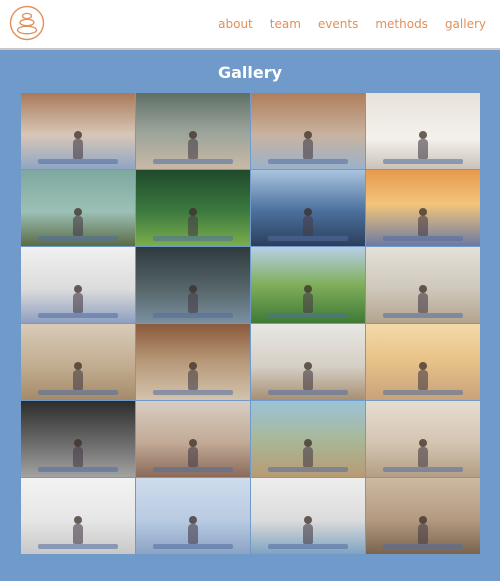  I want to click on gallery-image-woman-meditating-white-room, so click(423, 131).